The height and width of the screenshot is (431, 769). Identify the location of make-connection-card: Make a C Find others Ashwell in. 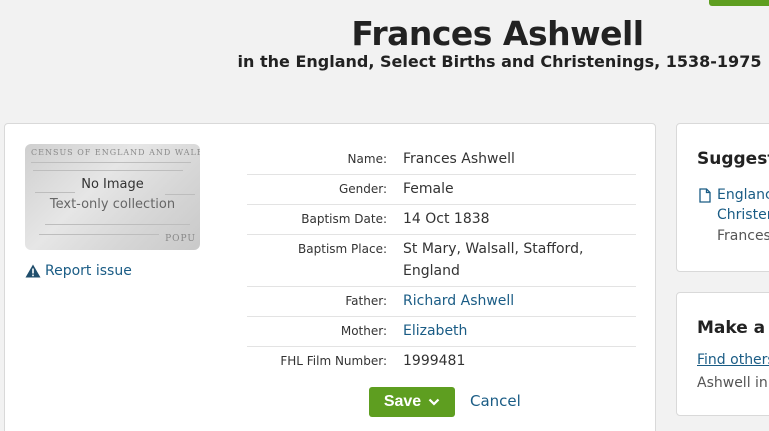
(722, 354).